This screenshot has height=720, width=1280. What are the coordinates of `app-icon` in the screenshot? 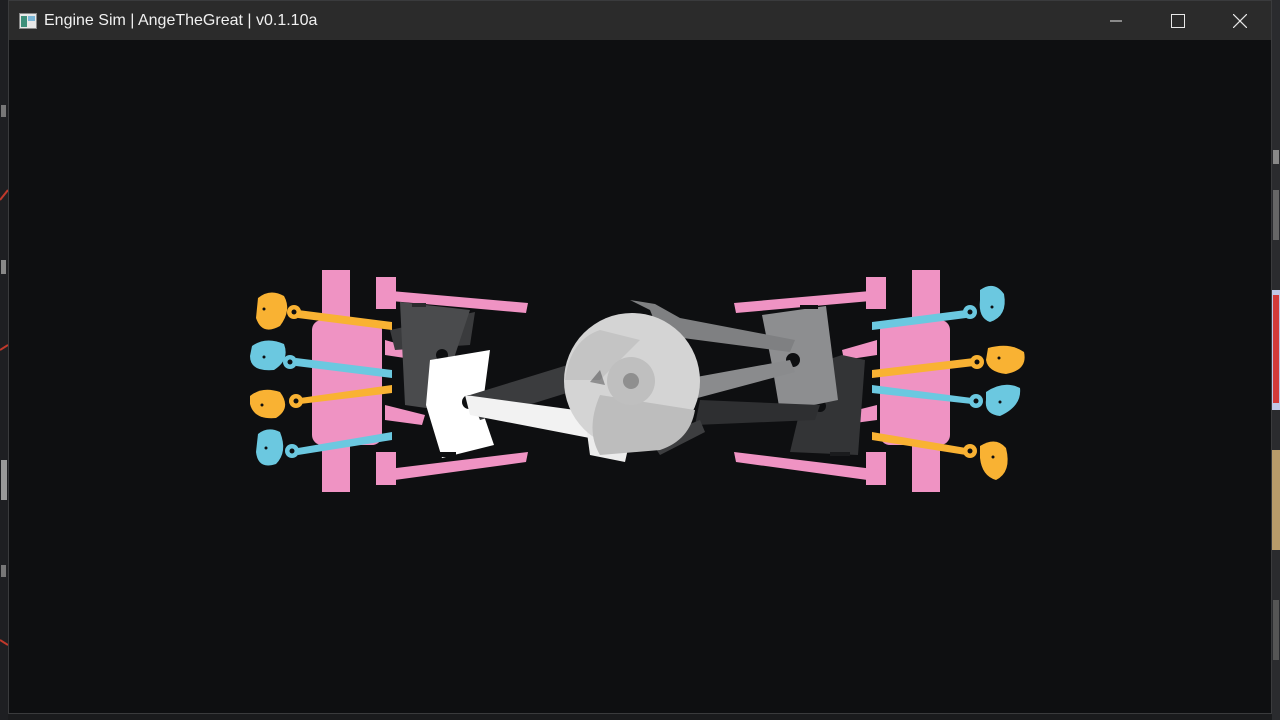 It's located at (28, 20).